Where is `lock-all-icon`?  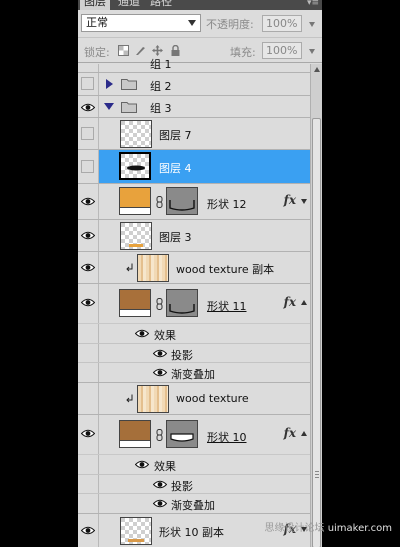 lock-all-icon is located at coordinates (175, 50).